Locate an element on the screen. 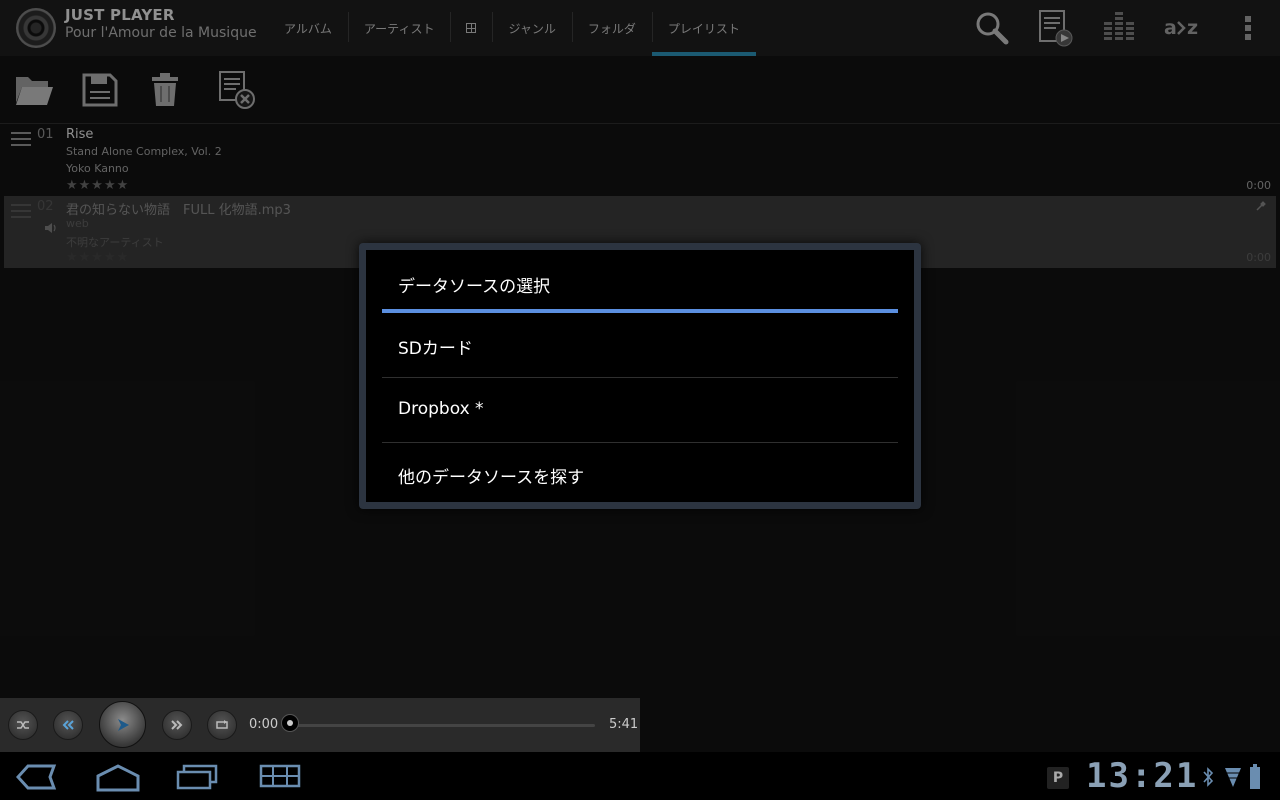 This screenshot has height=800, width=1280. play-button is located at coordinates (122, 724).